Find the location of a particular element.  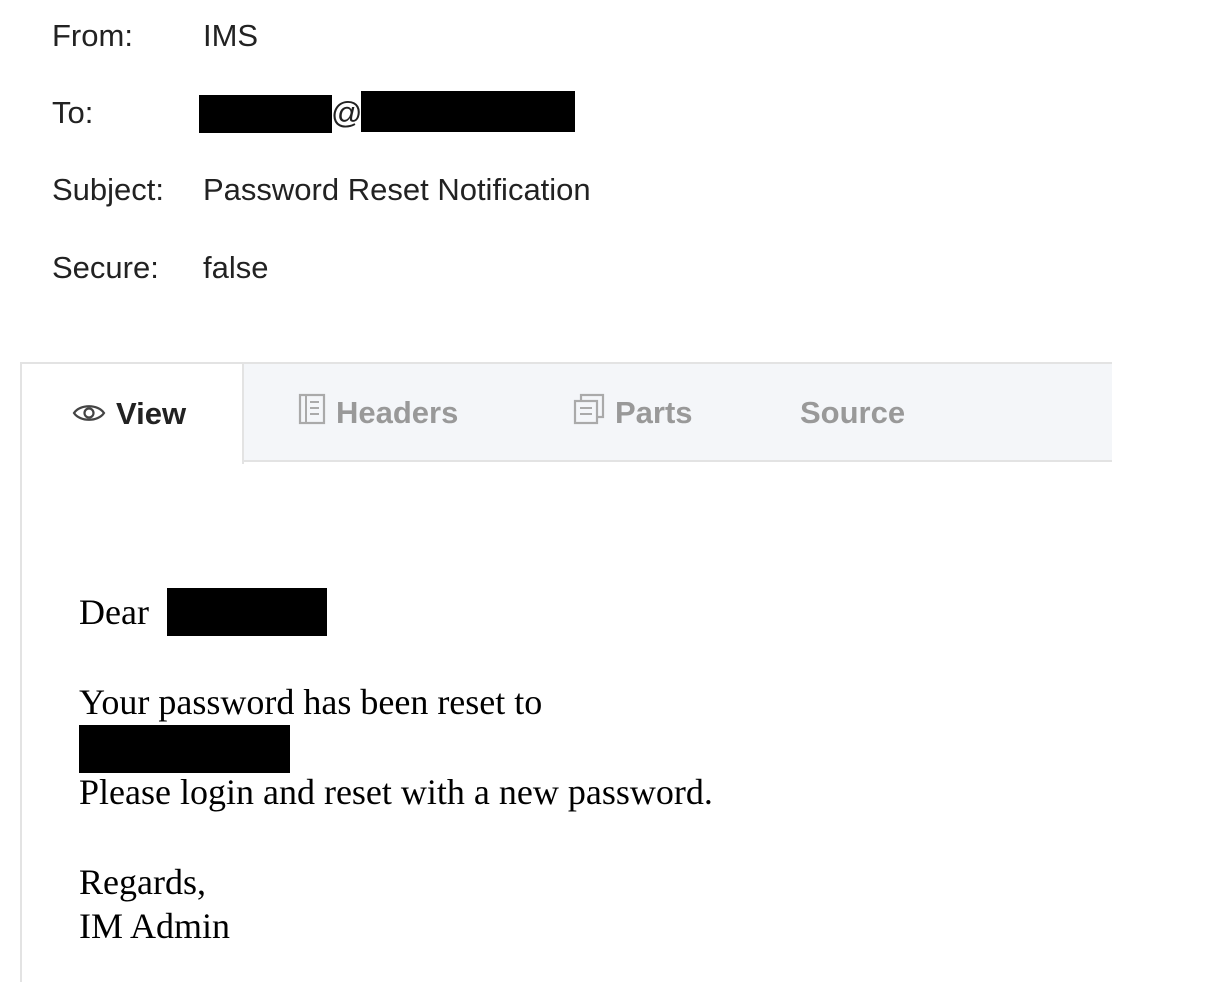

secure-value: false is located at coordinates (236, 267).